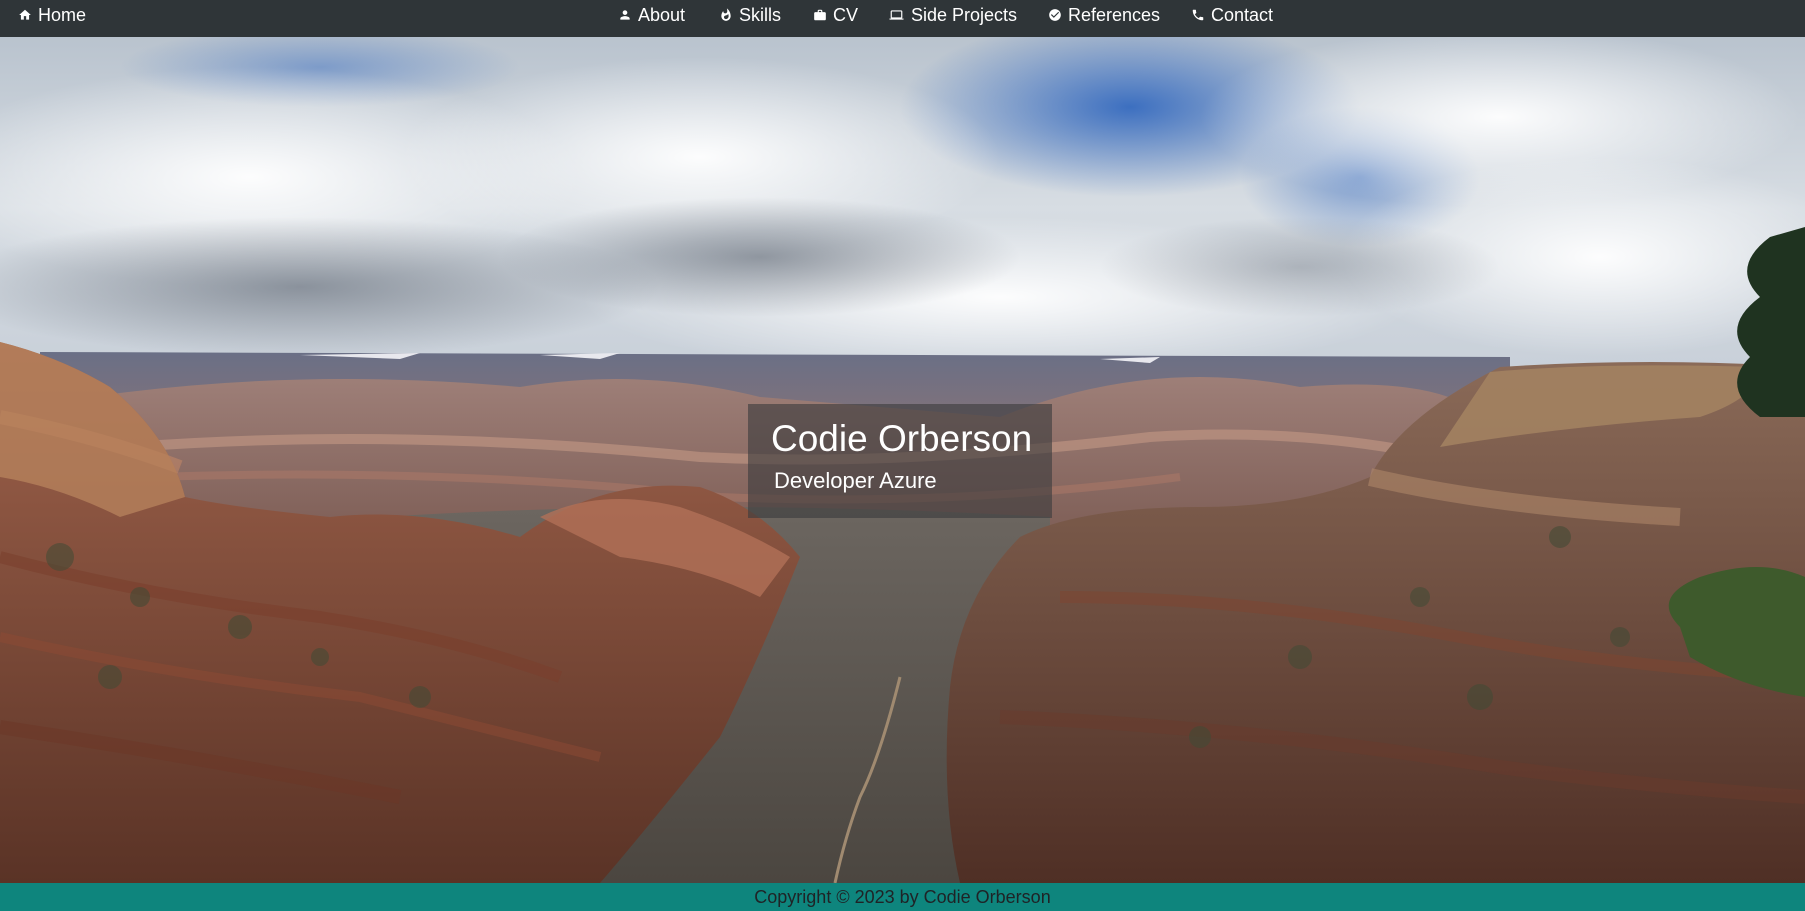 The image size is (1805, 911). Describe the element at coordinates (1242, 14) in the screenshot. I see `nav-contact-label: Contact` at that location.